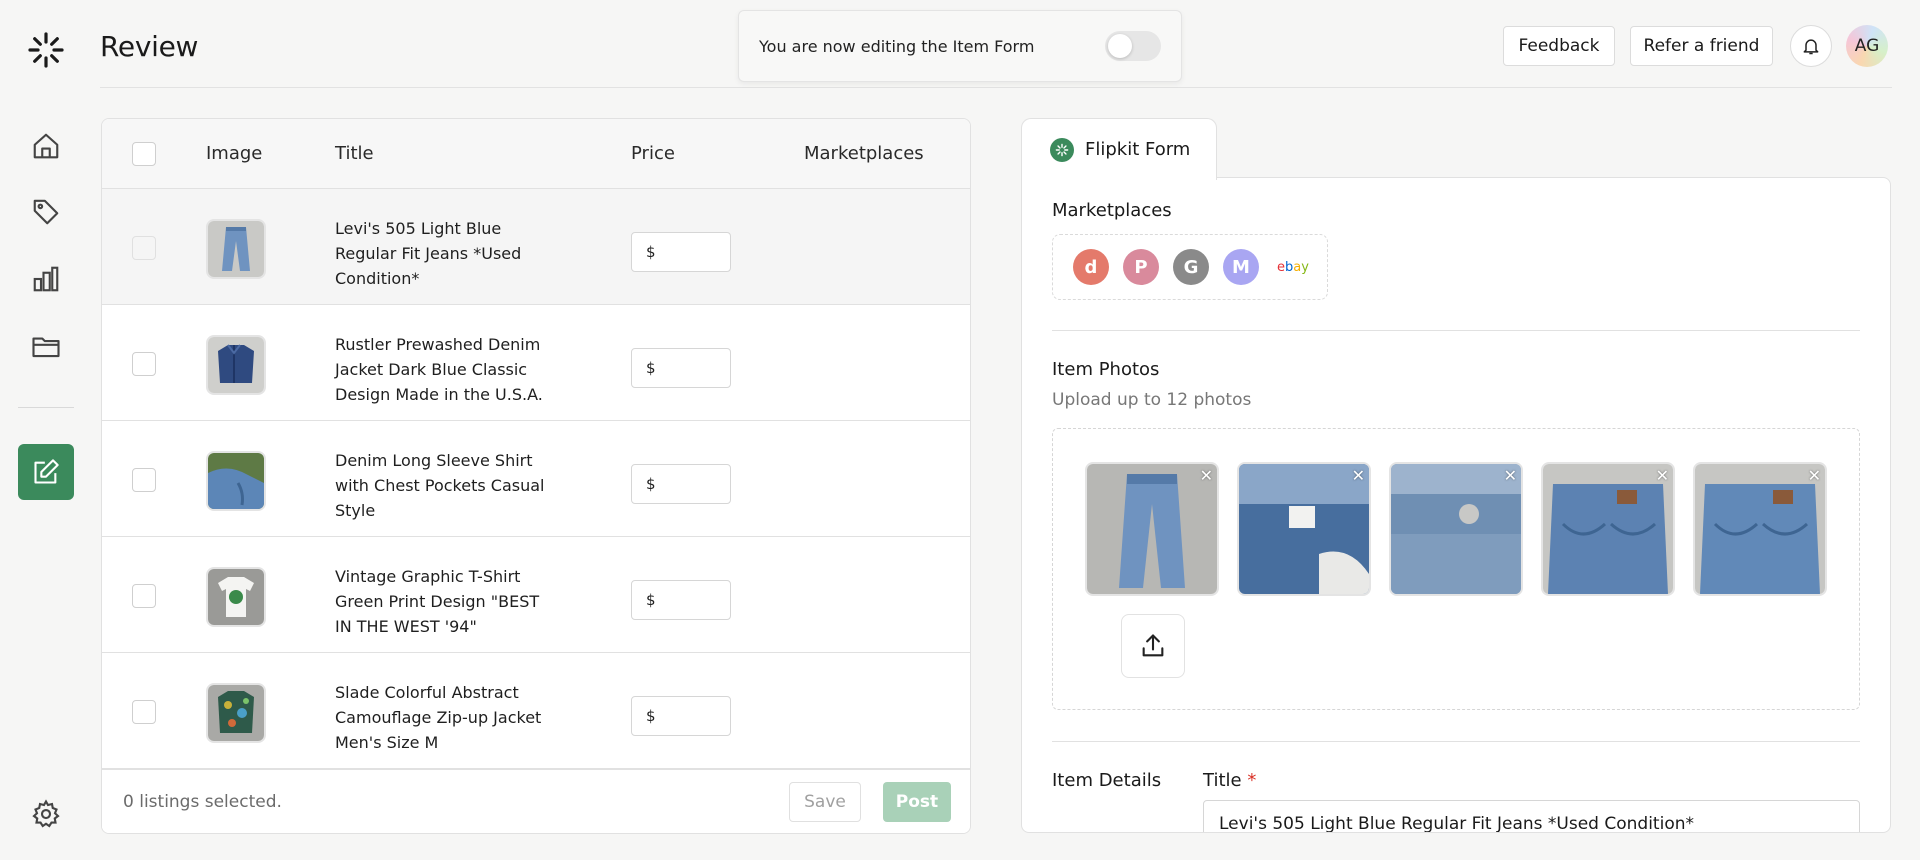  Describe the element at coordinates (1133, 46) in the screenshot. I see `edit-mode-toggle` at that location.